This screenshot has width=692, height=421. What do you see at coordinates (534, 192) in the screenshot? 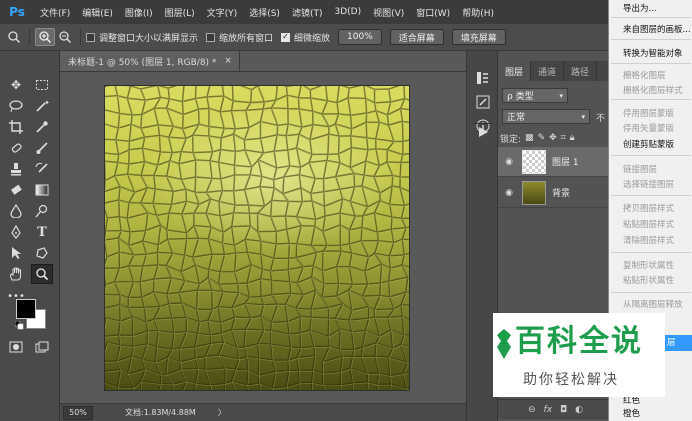
I see `layer-thumbnail` at bounding box center [534, 192].